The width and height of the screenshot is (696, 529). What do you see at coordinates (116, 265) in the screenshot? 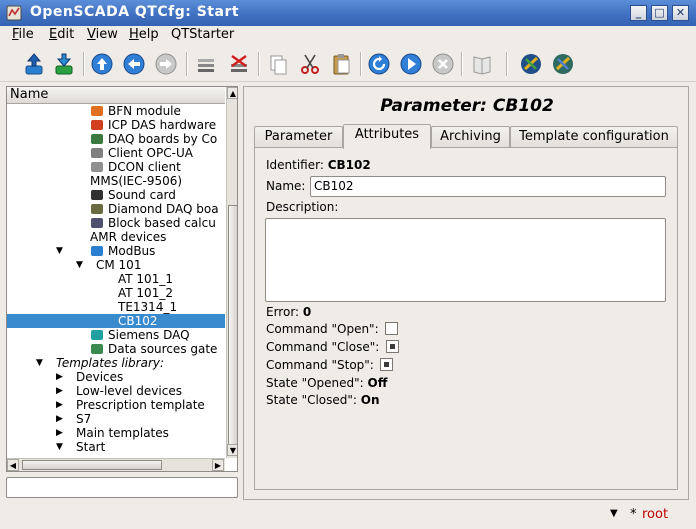
I see `tree-item: ▼ CM 101` at bounding box center [116, 265].